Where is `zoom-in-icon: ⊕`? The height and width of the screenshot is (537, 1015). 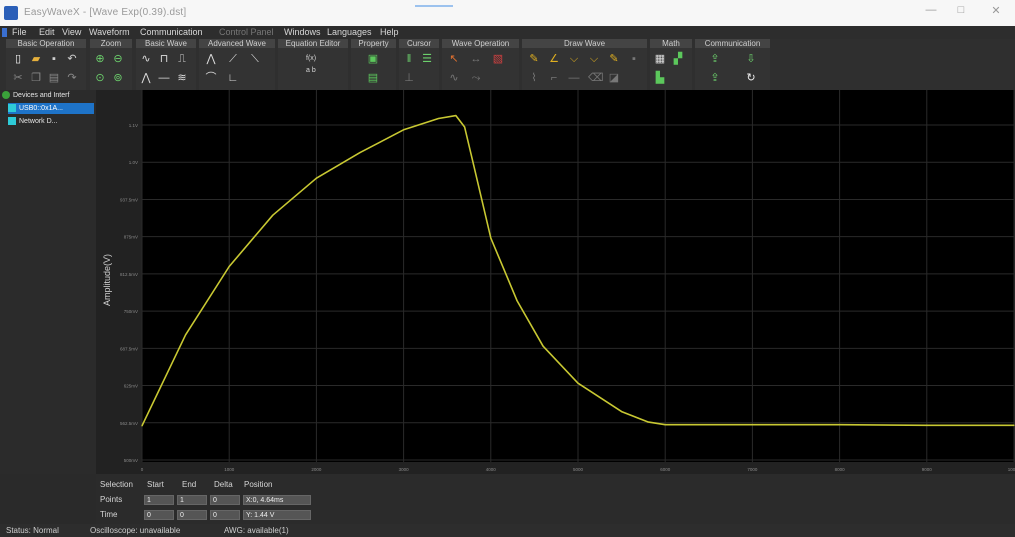
zoom-in-icon: ⊕ is located at coordinates (100, 59).